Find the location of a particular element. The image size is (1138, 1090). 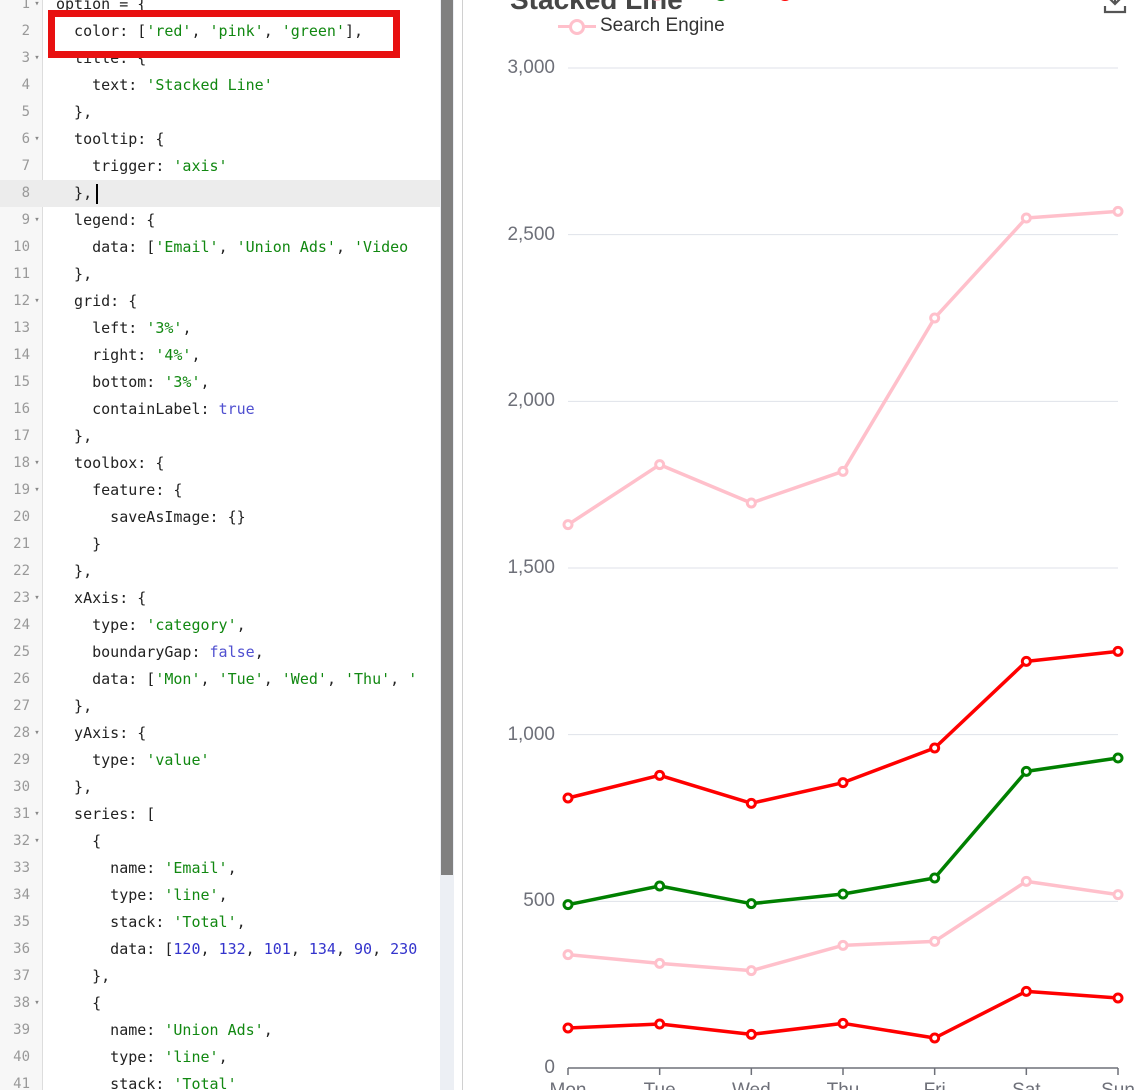

code-line: 32 ▾ { is located at coordinates (220, 841).